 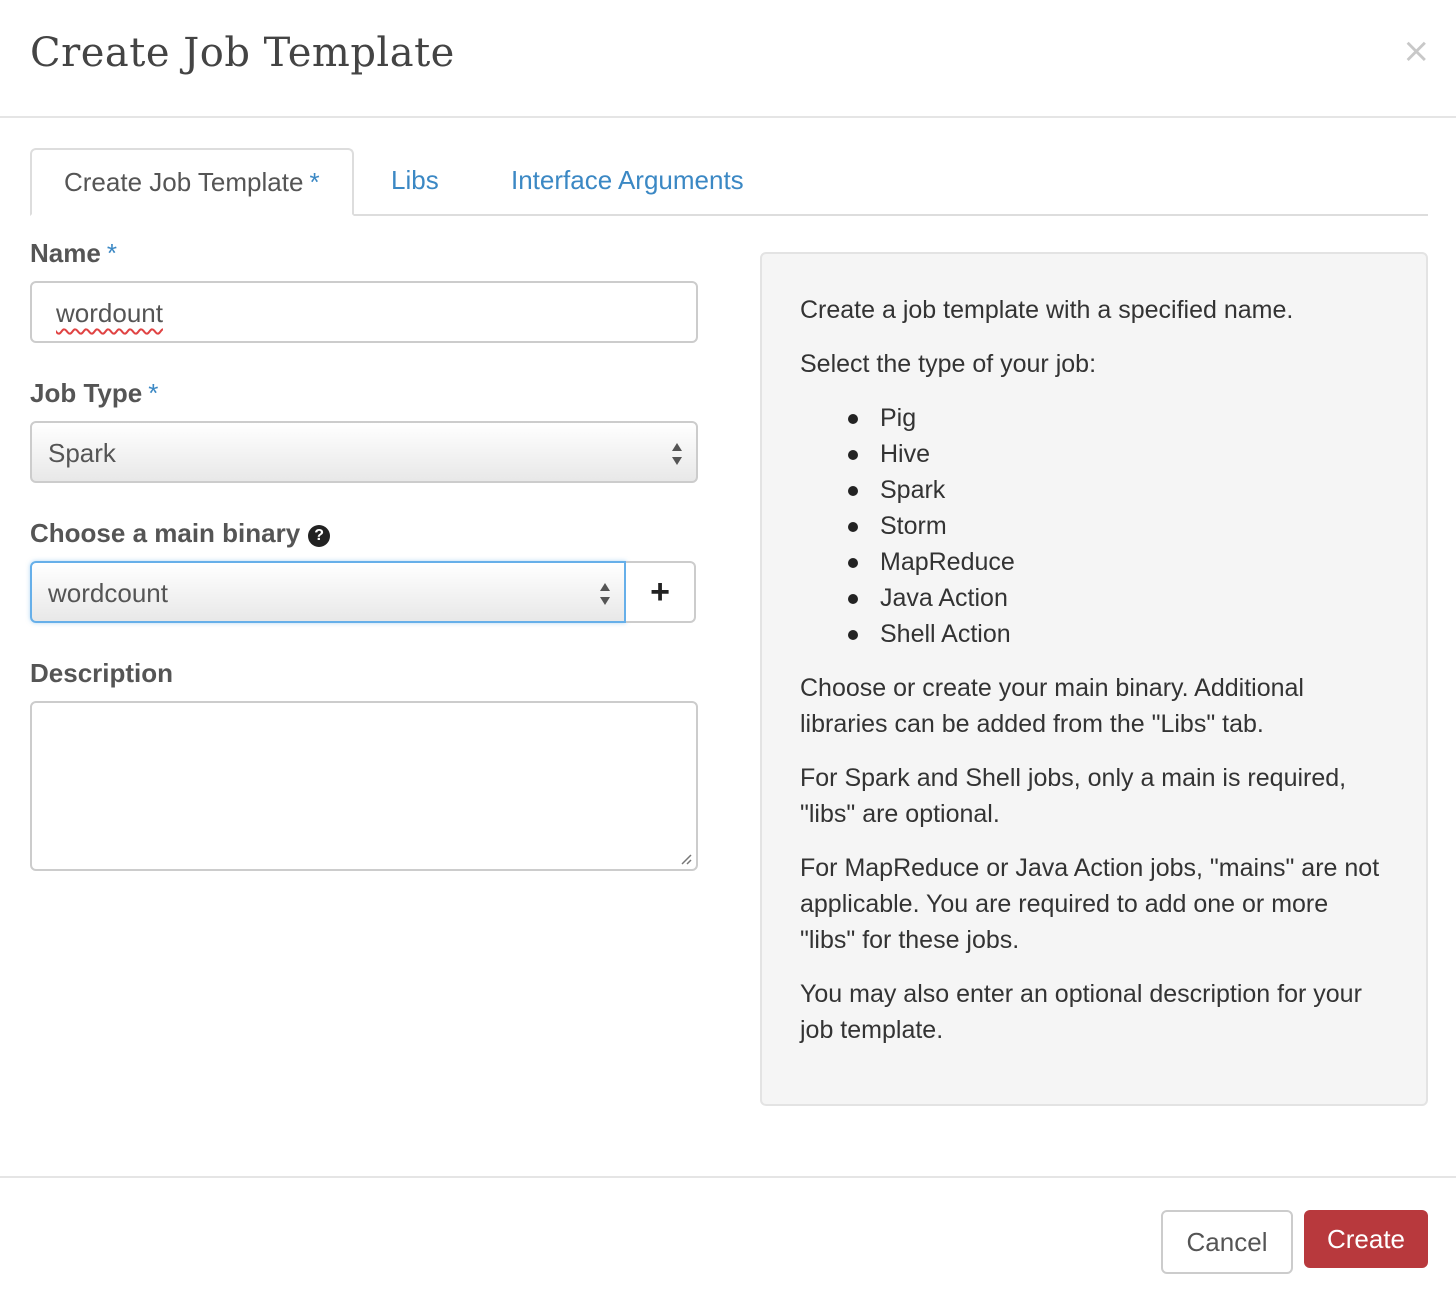 I want to click on list-item: MapReduce, so click(x=907, y=562).